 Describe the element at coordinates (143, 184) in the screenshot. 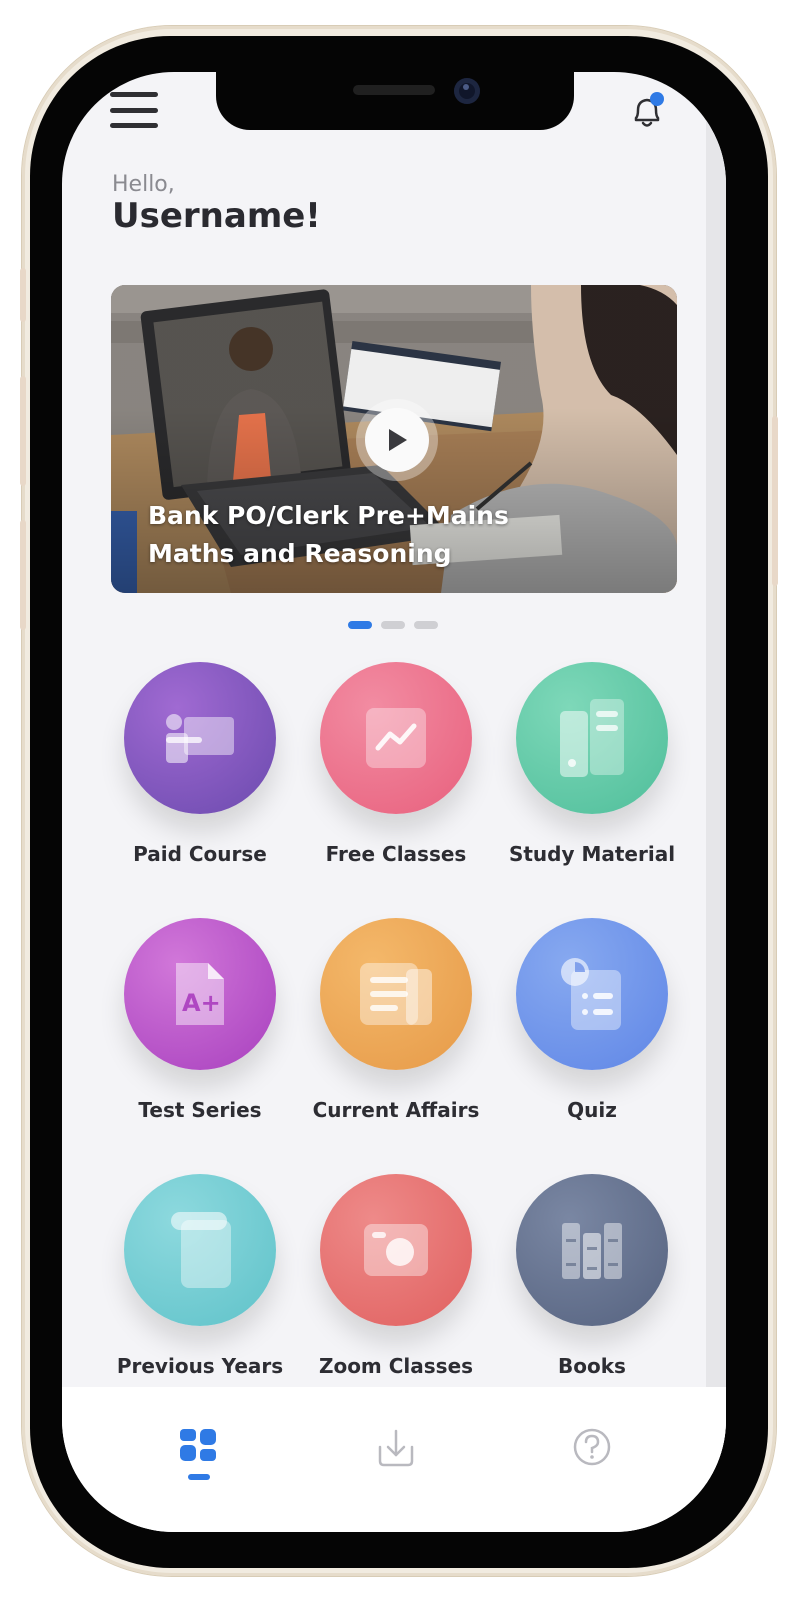

I see `greeting-label: Hello,` at that location.